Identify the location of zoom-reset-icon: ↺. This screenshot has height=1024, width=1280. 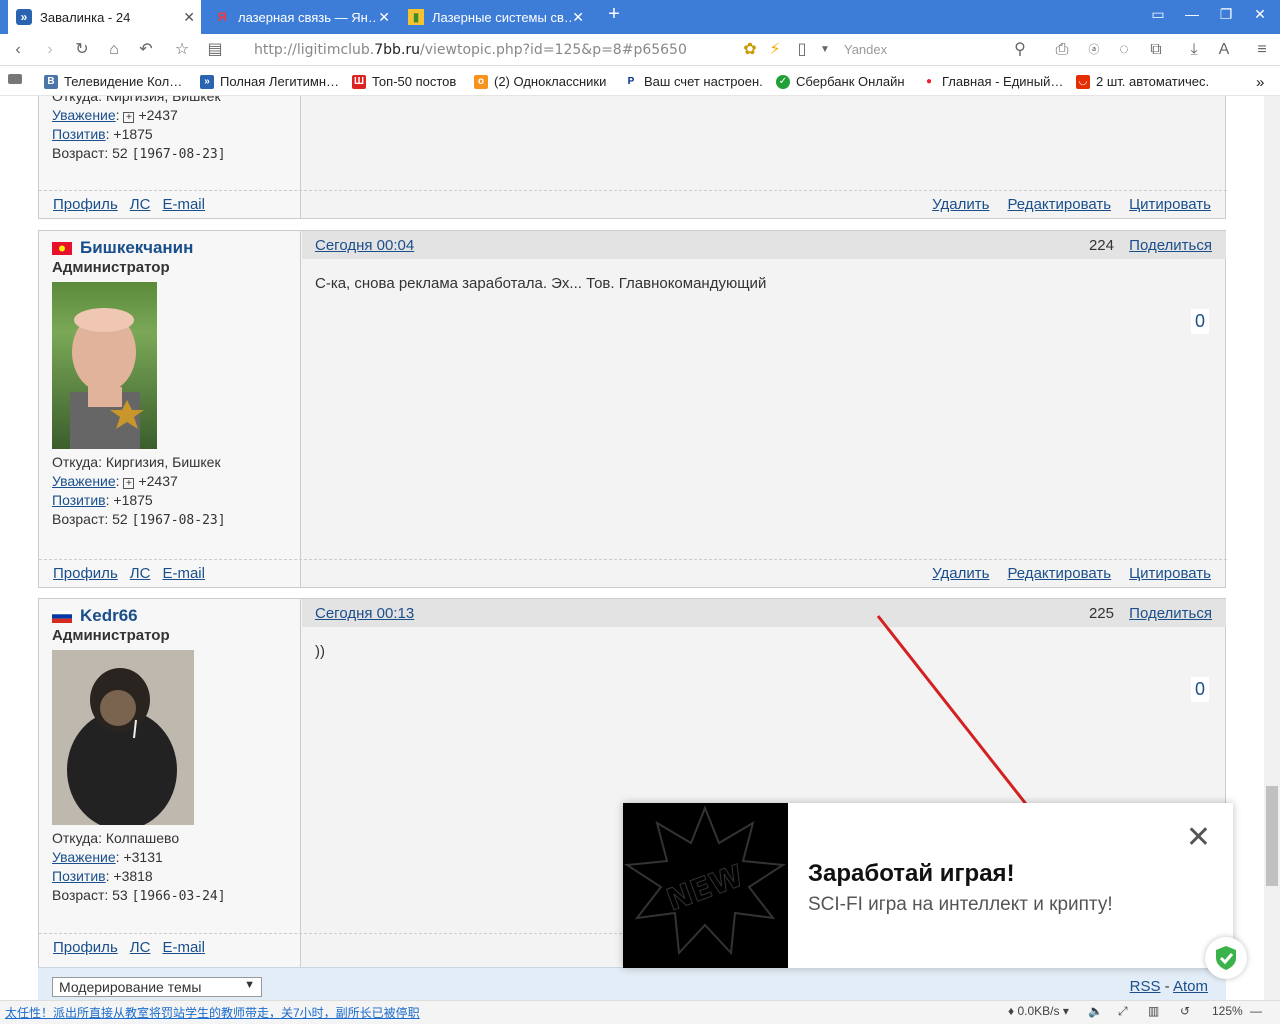
(1185, 1011).